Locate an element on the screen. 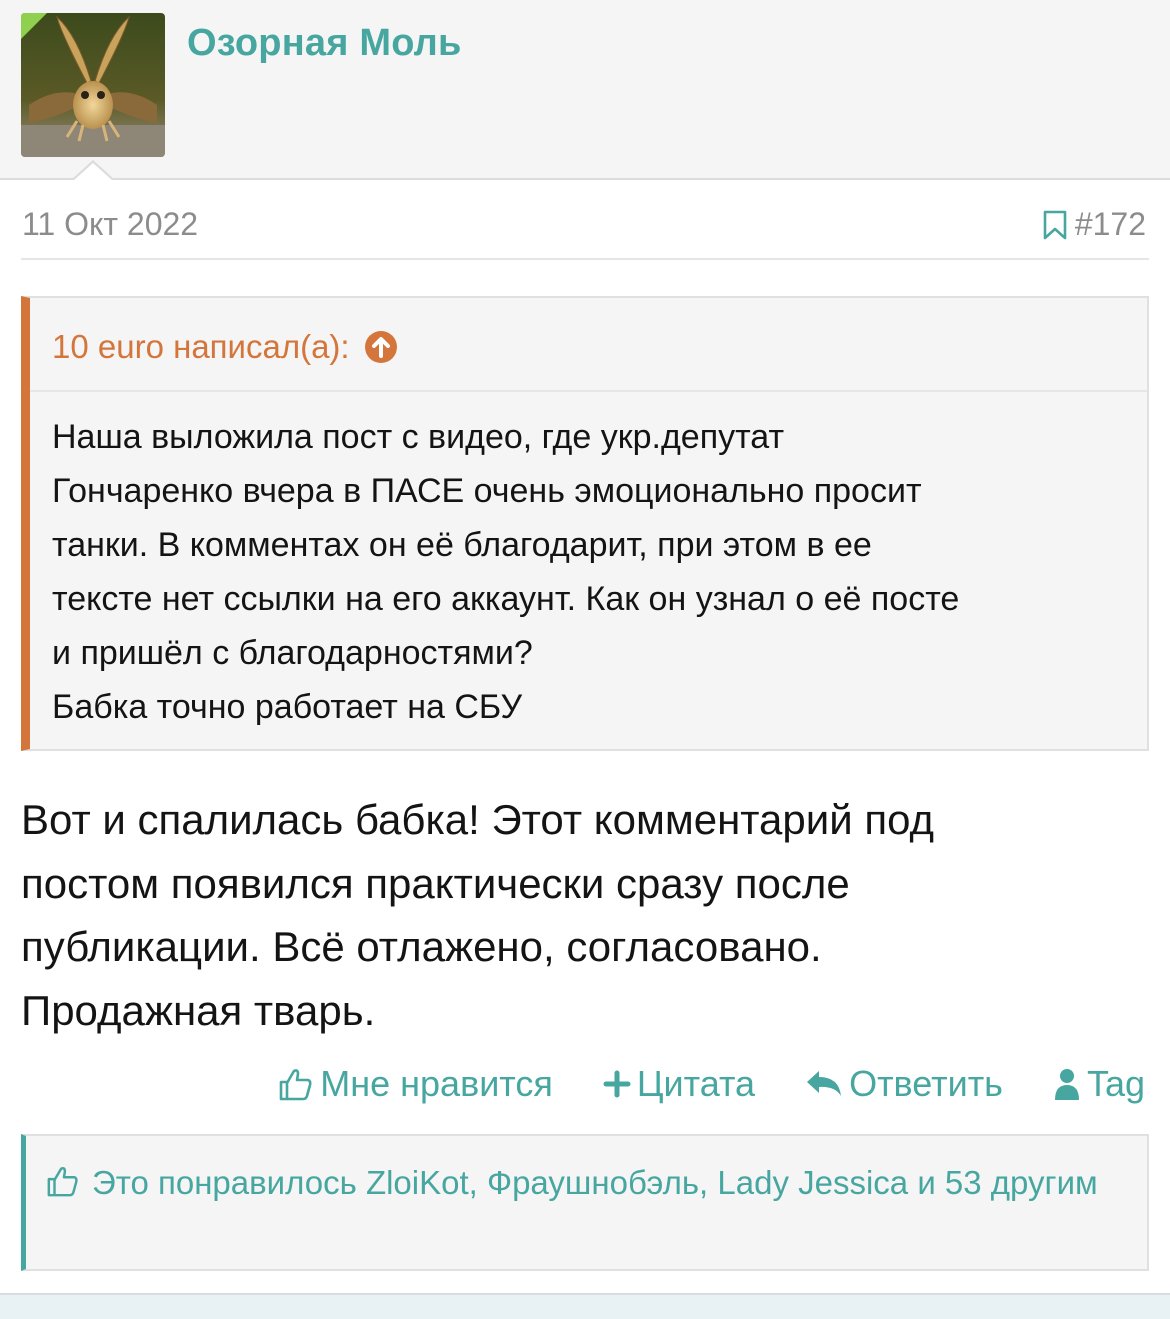  header-divider is located at coordinates (585, 179).